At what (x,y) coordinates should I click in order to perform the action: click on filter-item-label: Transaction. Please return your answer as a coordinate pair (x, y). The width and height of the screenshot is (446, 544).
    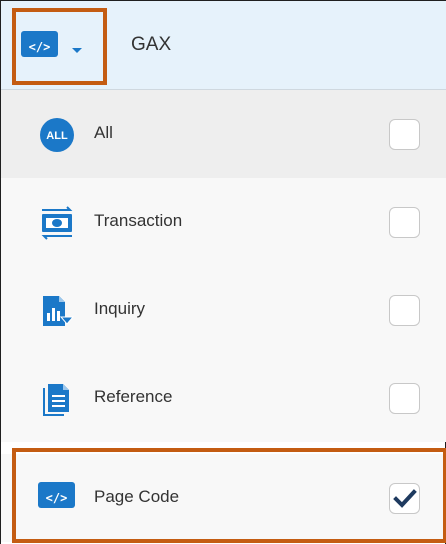
    Looking at the image, I should click on (138, 220).